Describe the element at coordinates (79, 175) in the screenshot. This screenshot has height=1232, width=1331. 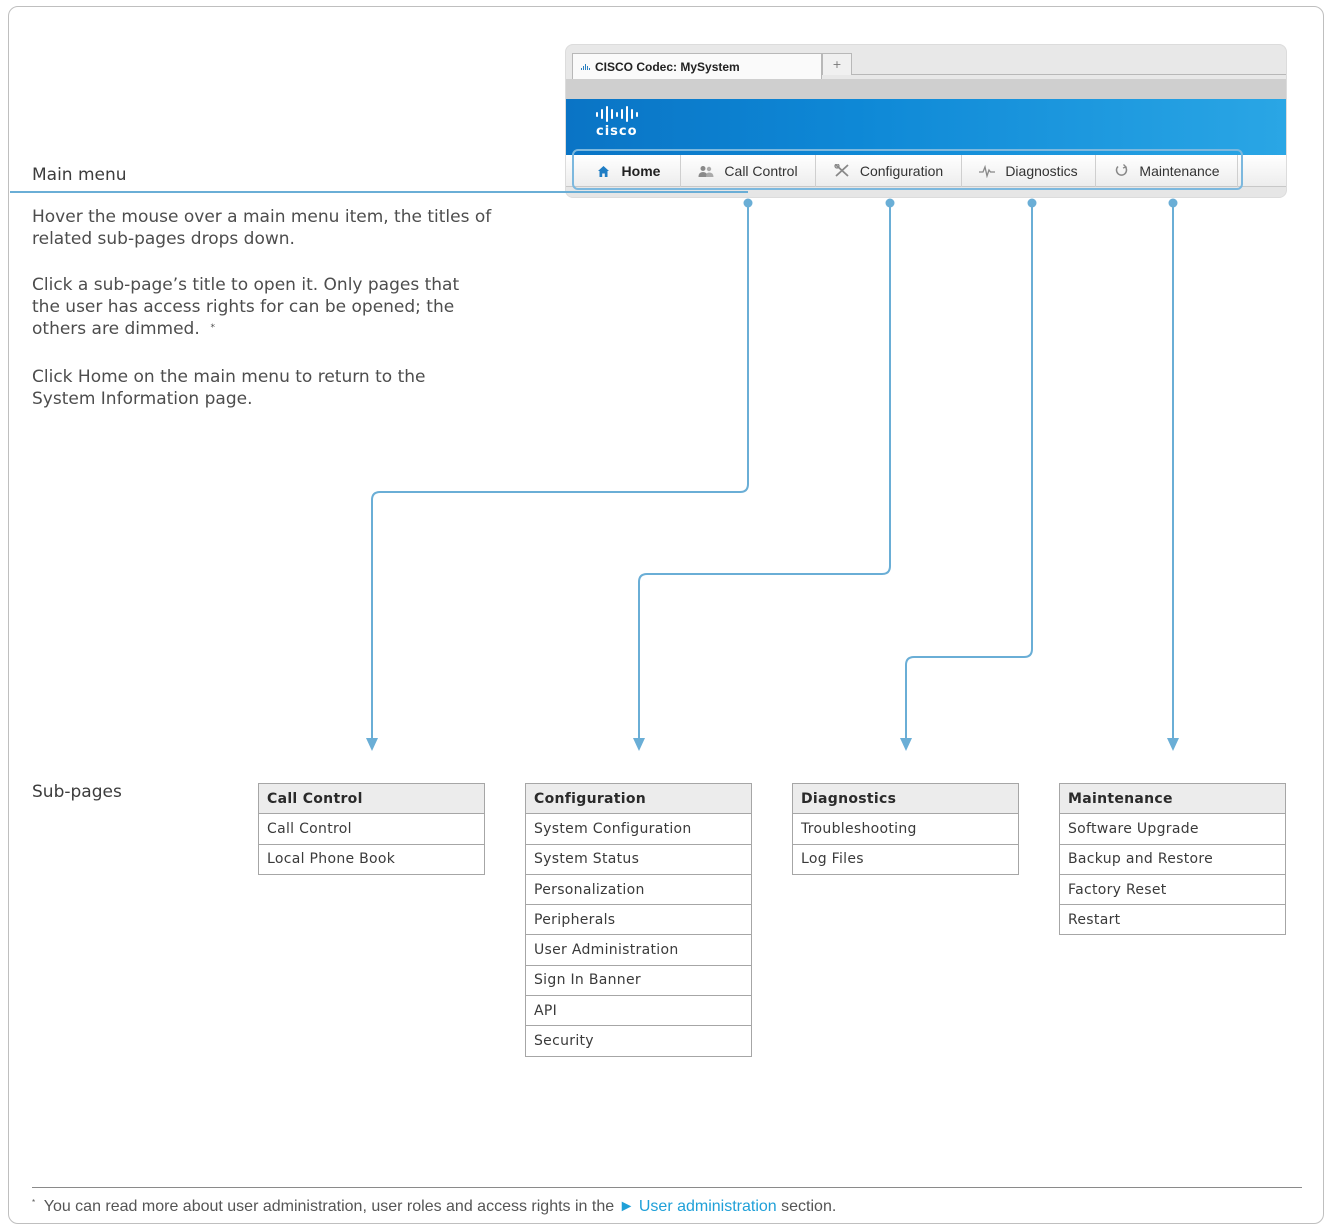
I see `main-menu-heading: Main menu` at that location.